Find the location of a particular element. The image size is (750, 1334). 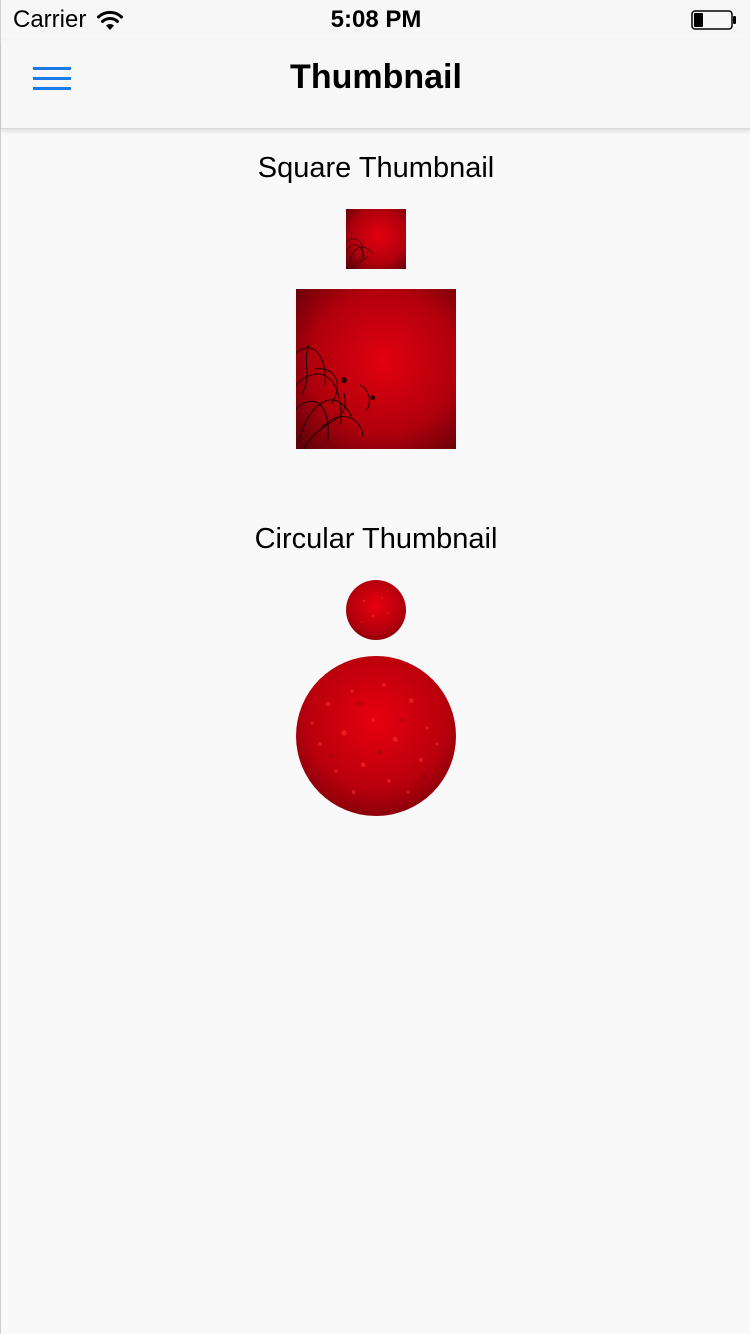

square-thumbnail-large is located at coordinates (376, 369).